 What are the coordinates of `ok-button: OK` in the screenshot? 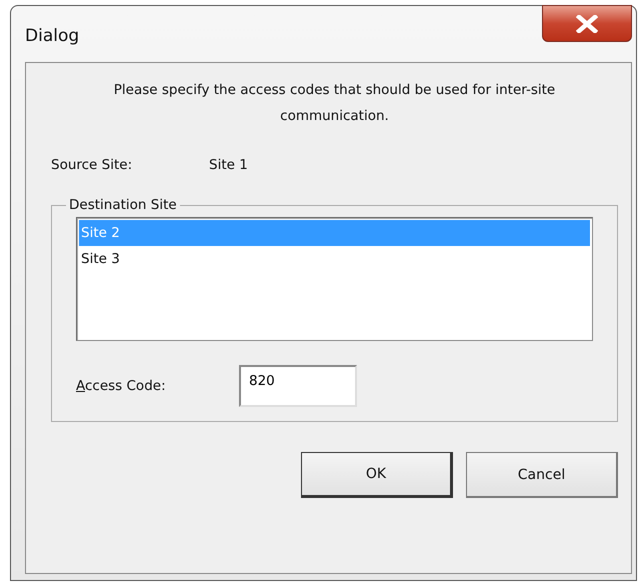 It's located at (377, 475).